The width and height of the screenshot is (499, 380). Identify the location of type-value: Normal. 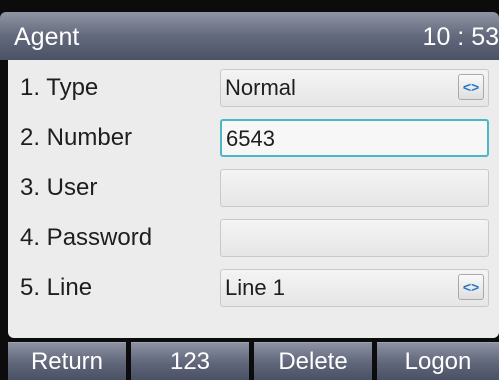
(260, 87).